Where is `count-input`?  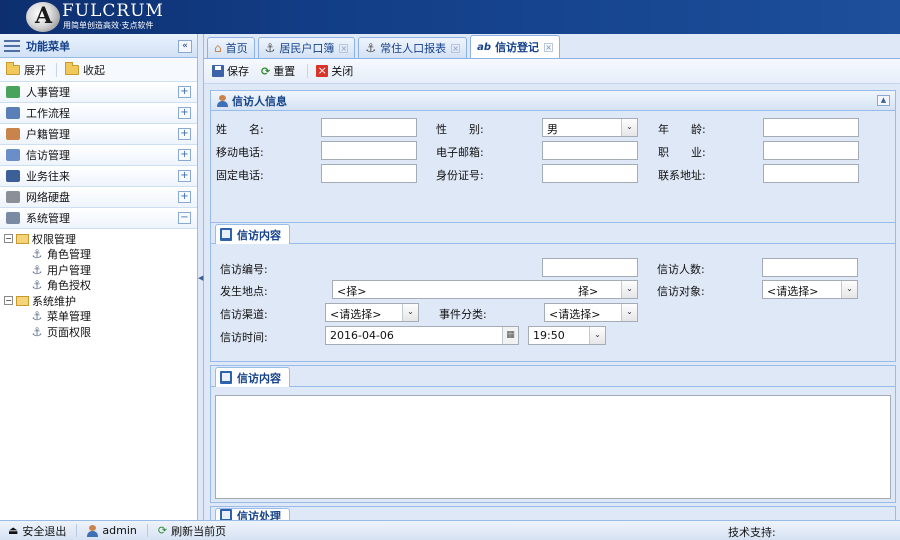
count-input is located at coordinates (810, 267).